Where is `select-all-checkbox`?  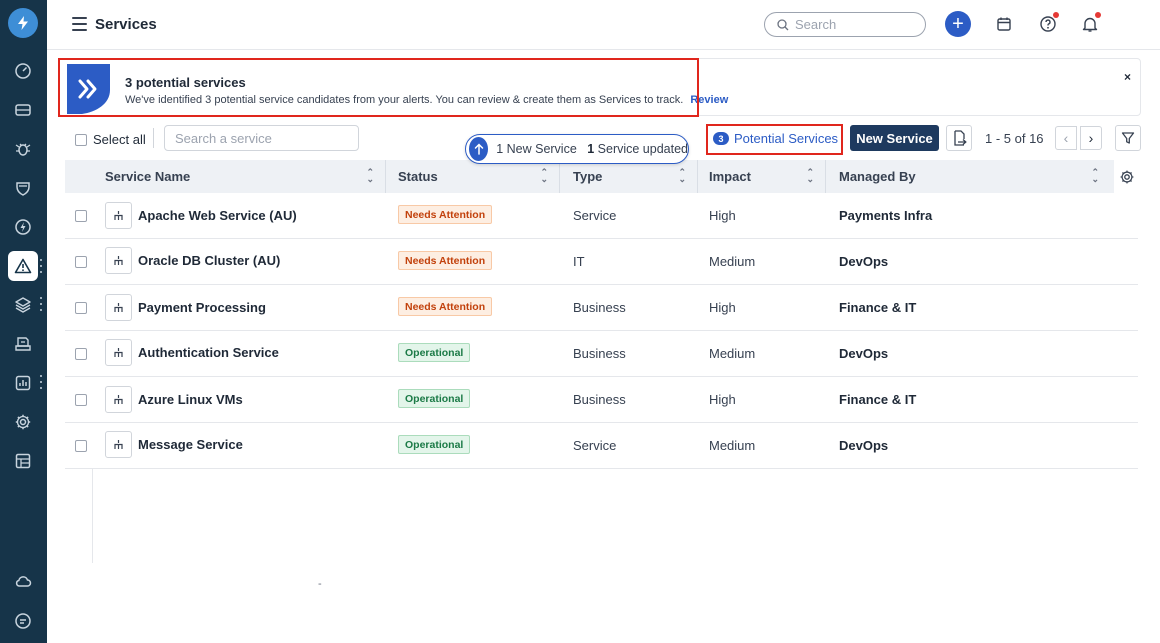
select-all-checkbox is located at coordinates (81, 139).